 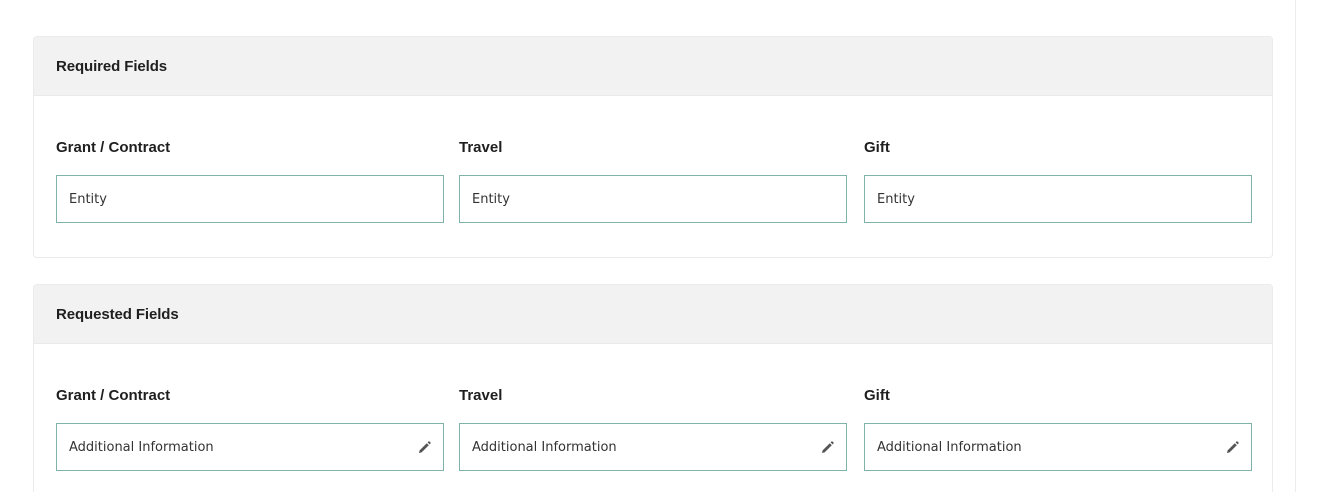 What do you see at coordinates (653, 447) in the screenshot?
I see `travel-field: Additional Information` at bounding box center [653, 447].